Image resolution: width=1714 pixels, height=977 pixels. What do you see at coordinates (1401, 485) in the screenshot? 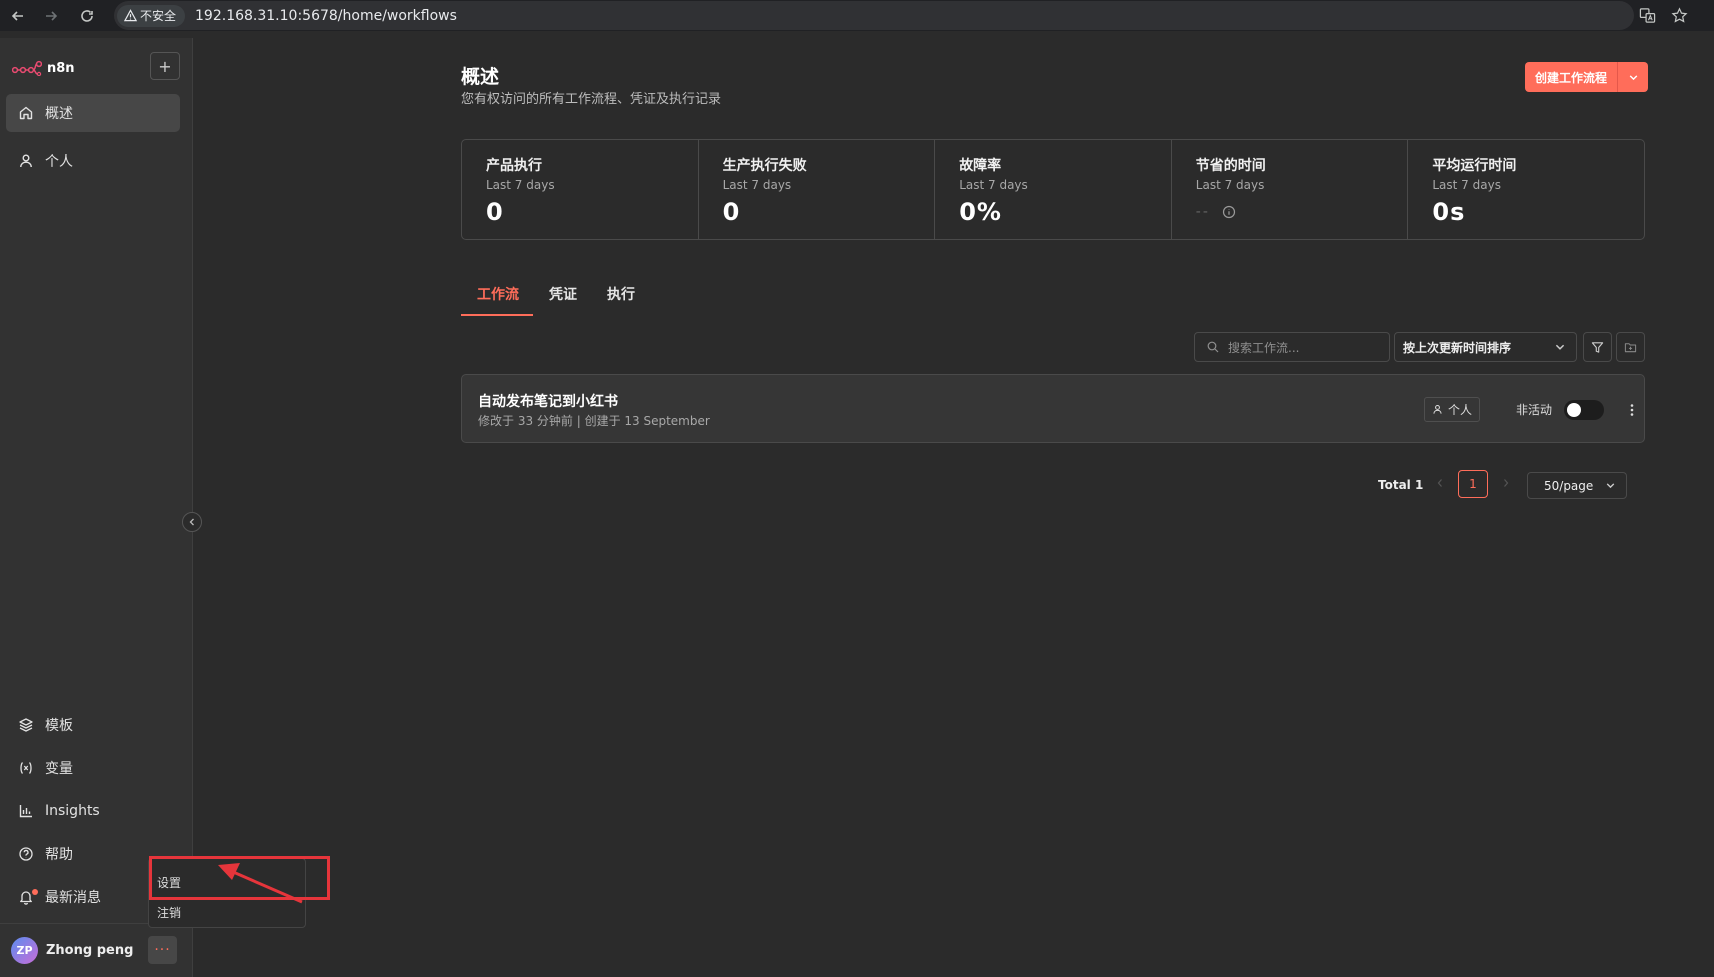
I see `pagination-total: Total 1` at bounding box center [1401, 485].